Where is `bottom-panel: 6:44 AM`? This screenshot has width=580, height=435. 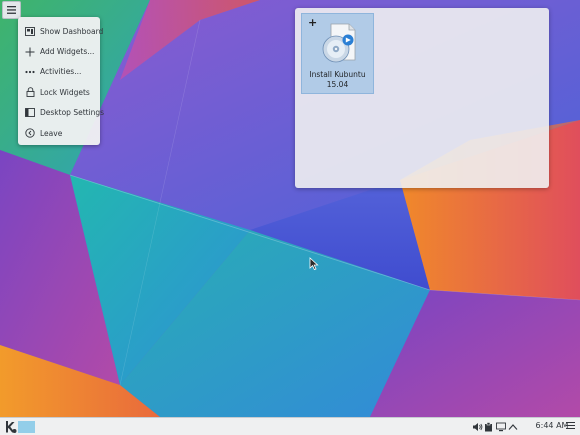
bottom-panel: 6:44 AM is located at coordinates (290, 426).